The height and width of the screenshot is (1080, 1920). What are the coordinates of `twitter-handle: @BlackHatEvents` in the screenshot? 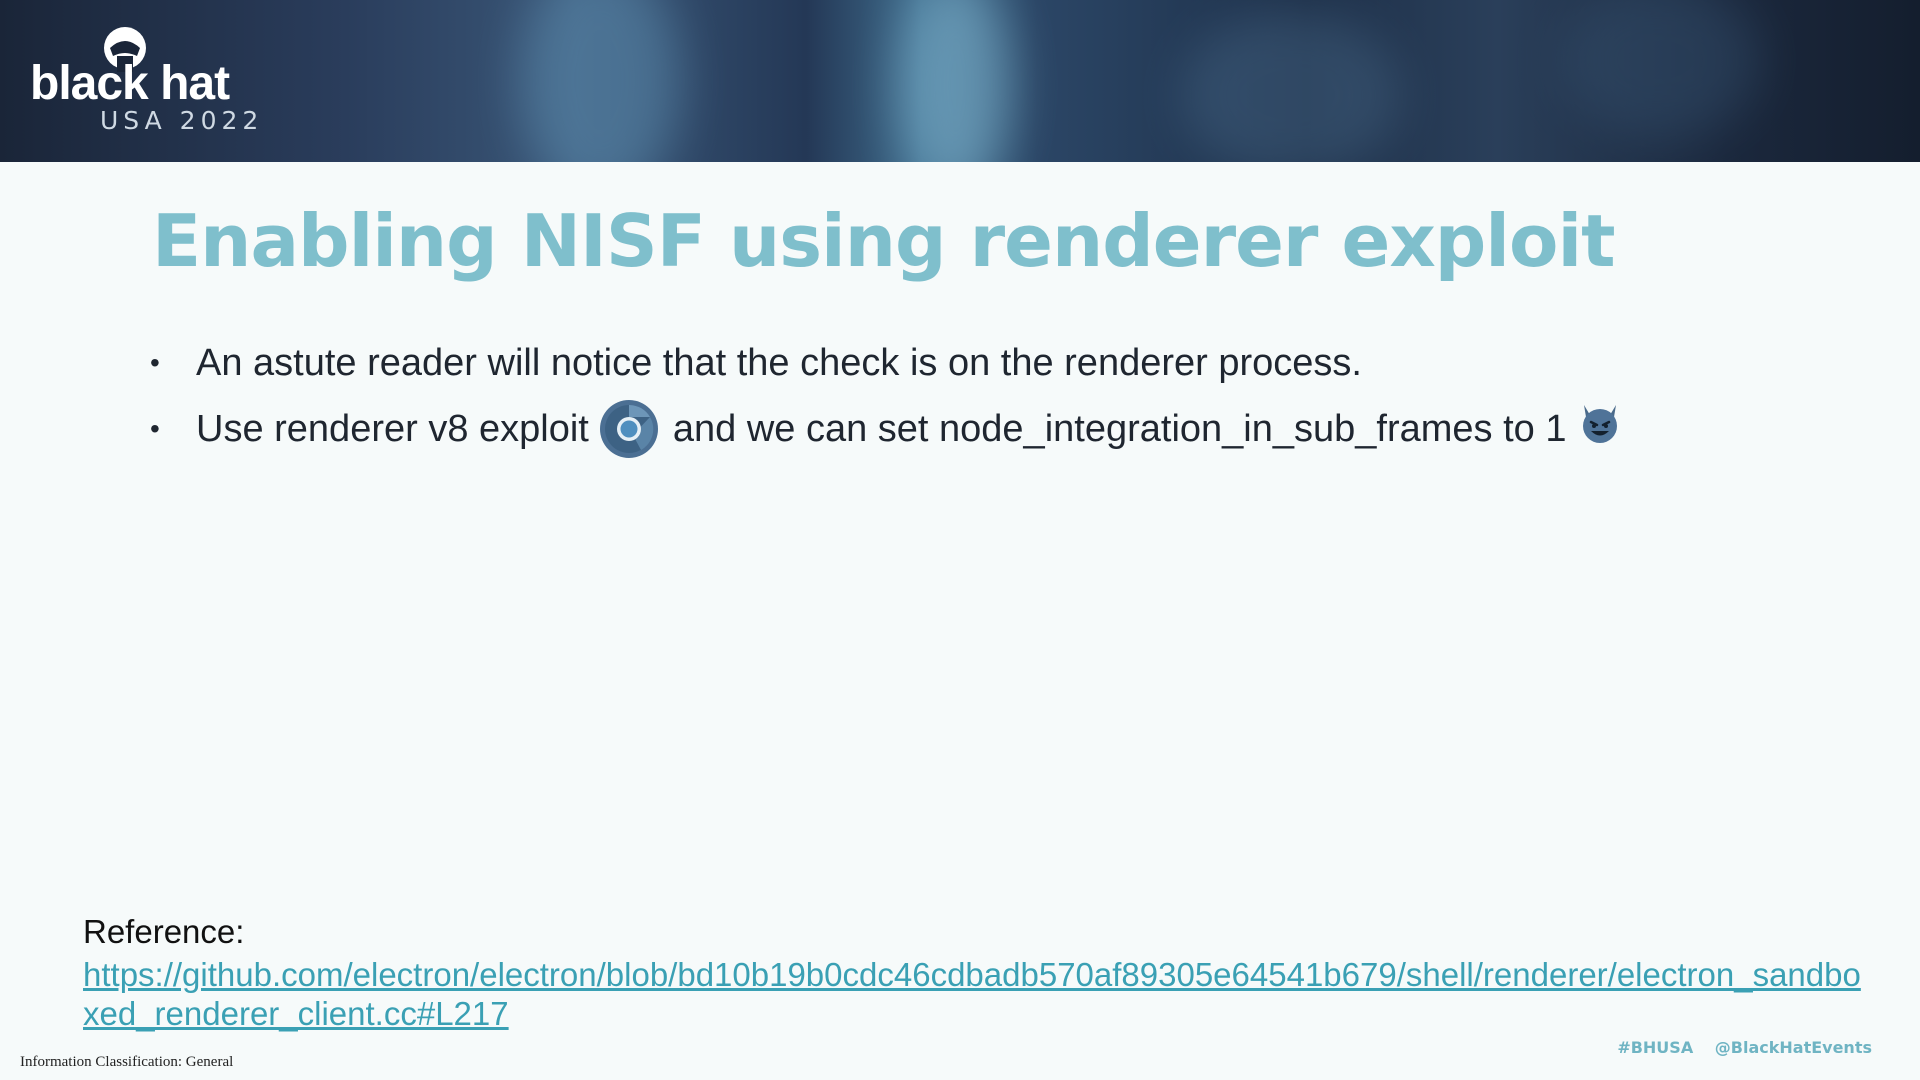 It's located at (1793, 1047).